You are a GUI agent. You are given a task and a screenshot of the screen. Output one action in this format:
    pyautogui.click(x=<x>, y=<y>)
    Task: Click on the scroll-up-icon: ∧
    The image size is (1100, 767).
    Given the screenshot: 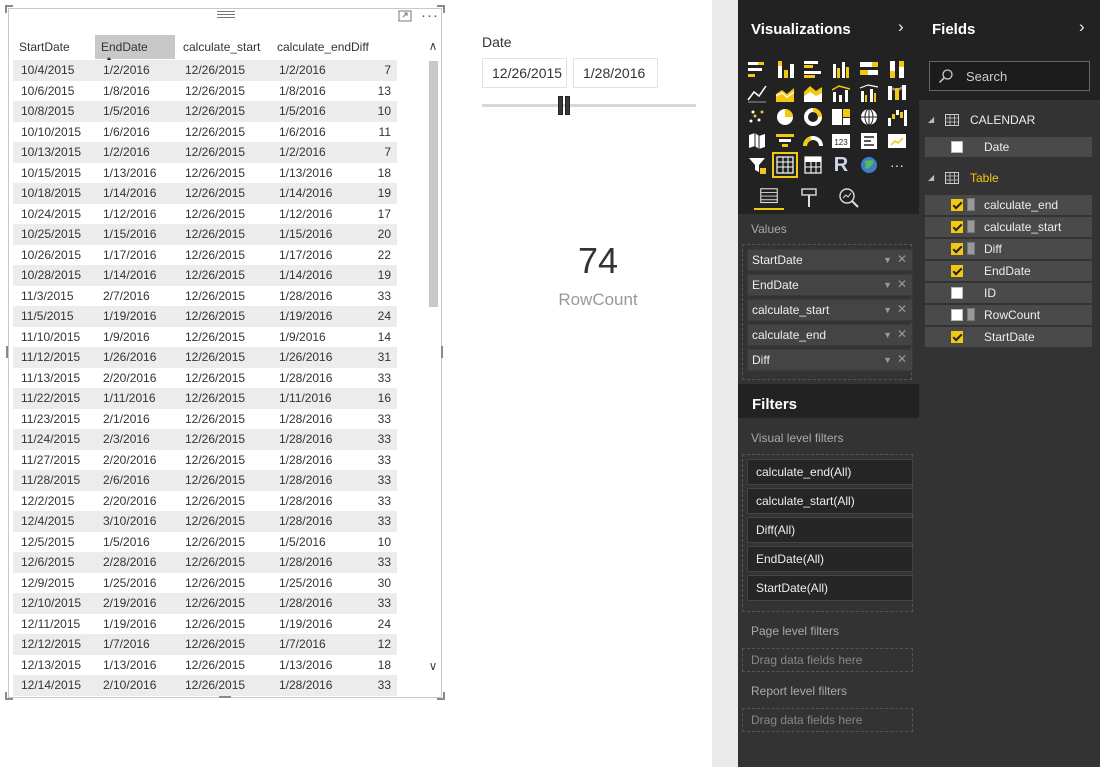 What is the action you would take?
    pyautogui.click(x=433, y=46)
    